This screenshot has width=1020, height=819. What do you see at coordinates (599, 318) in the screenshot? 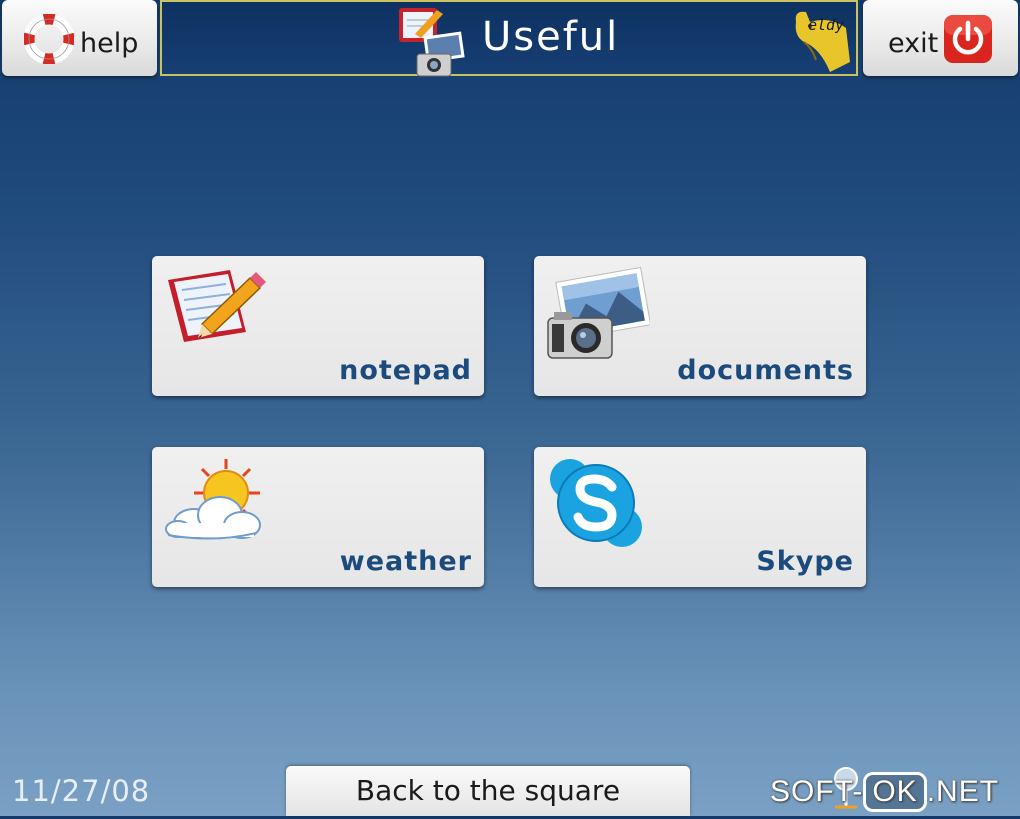
I see `camera-photo-icon` at bounding box center [599, 318].